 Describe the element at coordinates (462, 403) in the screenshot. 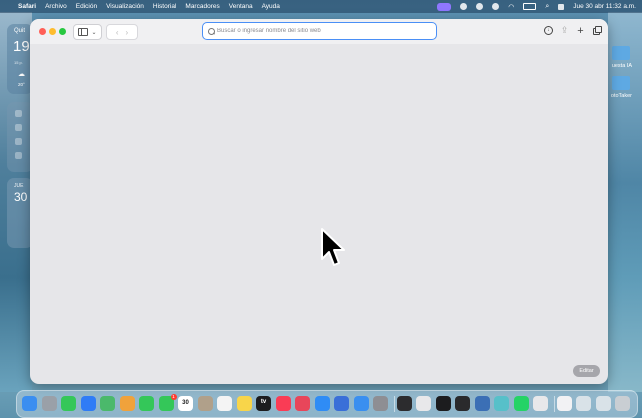

I see `dock-app-terminal-icon` at that location.